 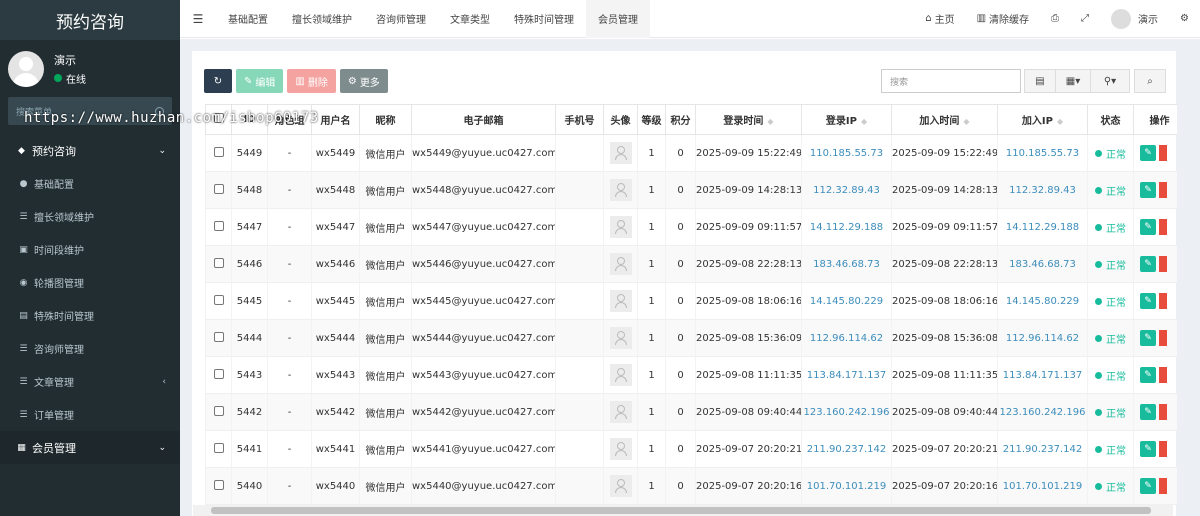 I want to click on cell-join-ip: 113.84.171.137, so click(x=1042, y=375).